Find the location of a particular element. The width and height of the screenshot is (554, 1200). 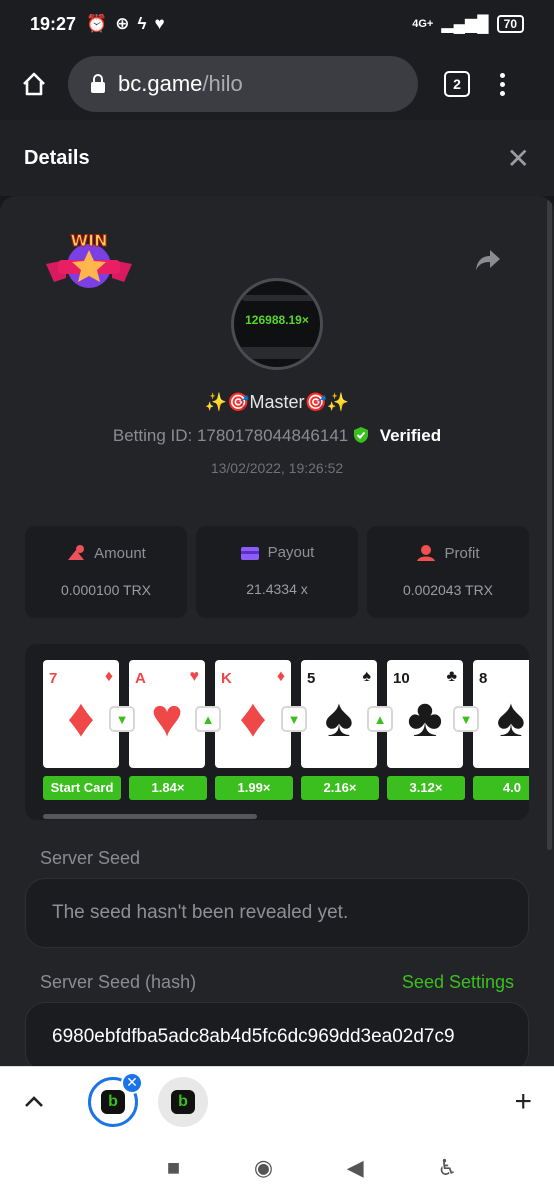

recents-button: ■ is located at coordinates (173, 1168).